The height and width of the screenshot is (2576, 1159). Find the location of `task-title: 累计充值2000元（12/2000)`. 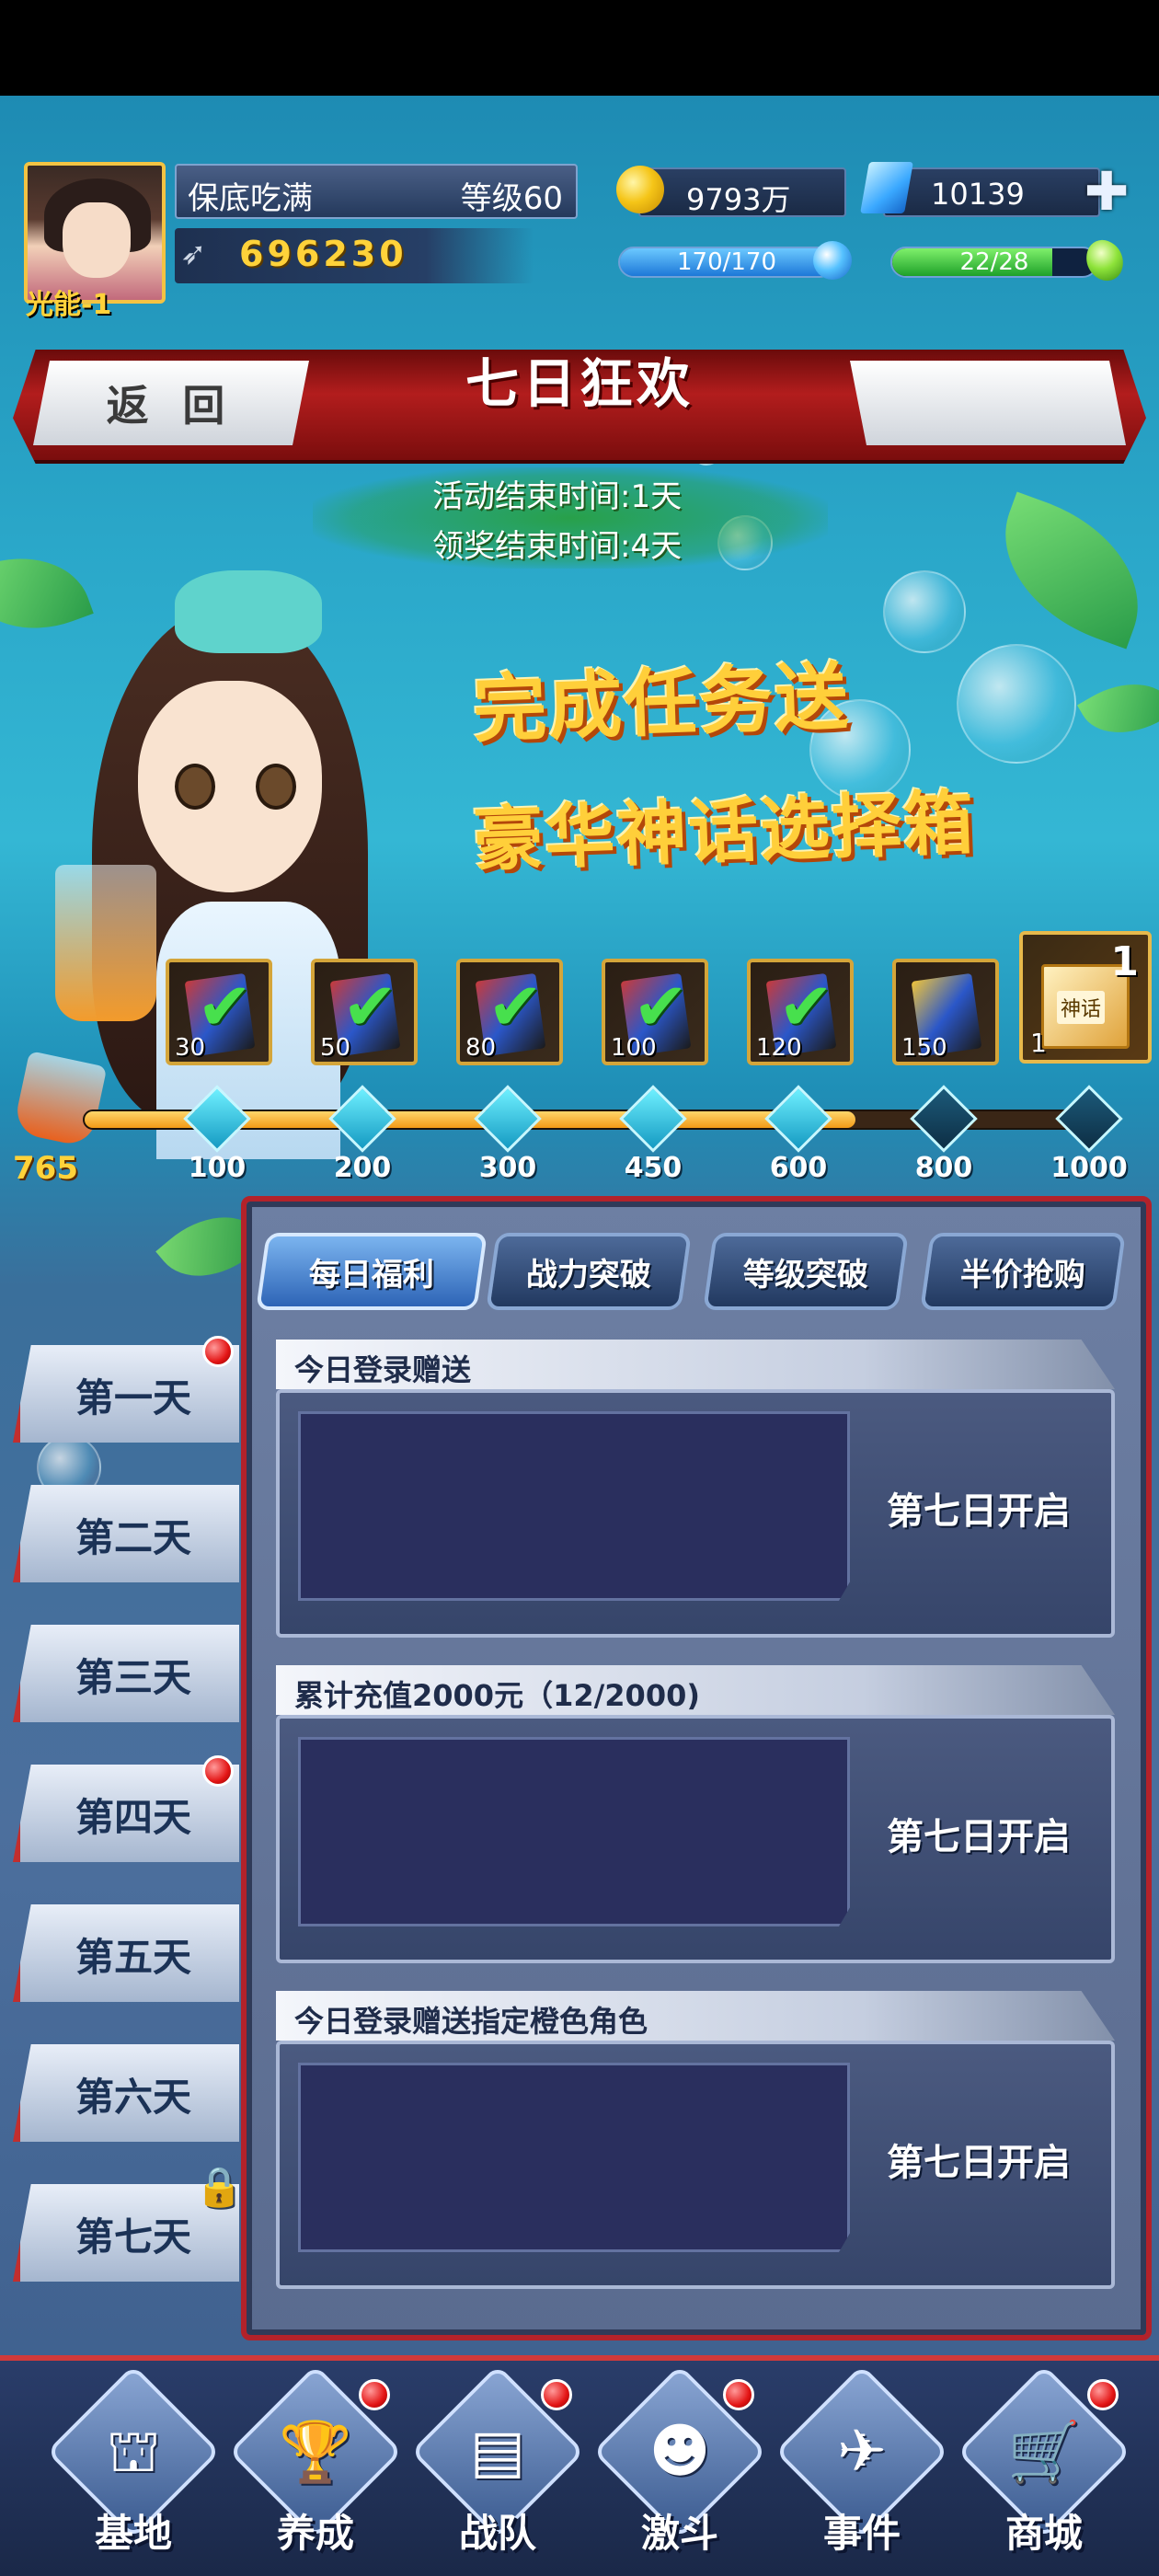

task-title: 累计充值2000元（12/2000) is located at coordinates (497, 1695).